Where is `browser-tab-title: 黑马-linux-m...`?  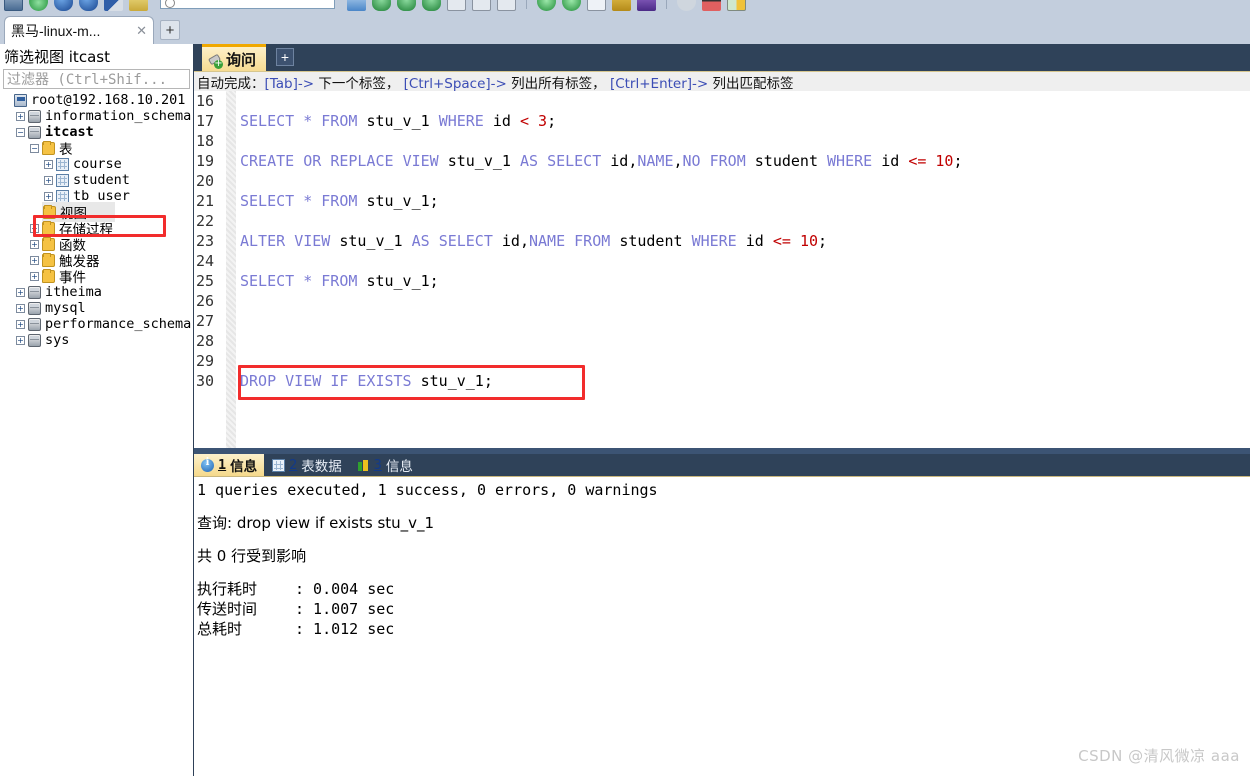
browser-tab-title: 黑马-linux-m... is located at coordinates (56, 30).